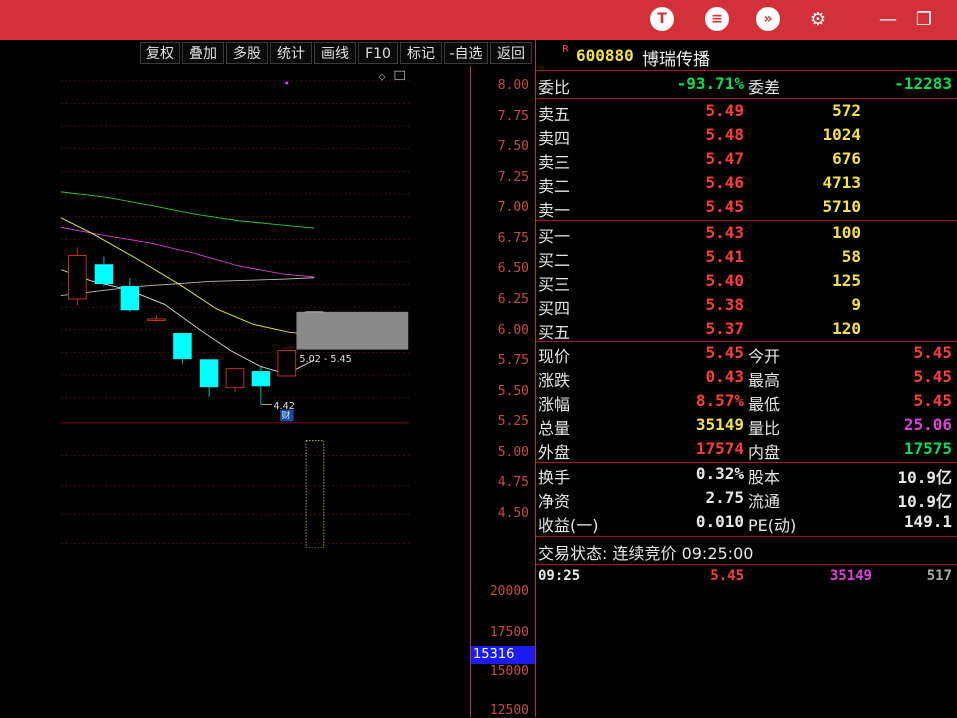 The image size is (957, 718). I want to click on y-tick-label: 5.50, so click(513, 391).